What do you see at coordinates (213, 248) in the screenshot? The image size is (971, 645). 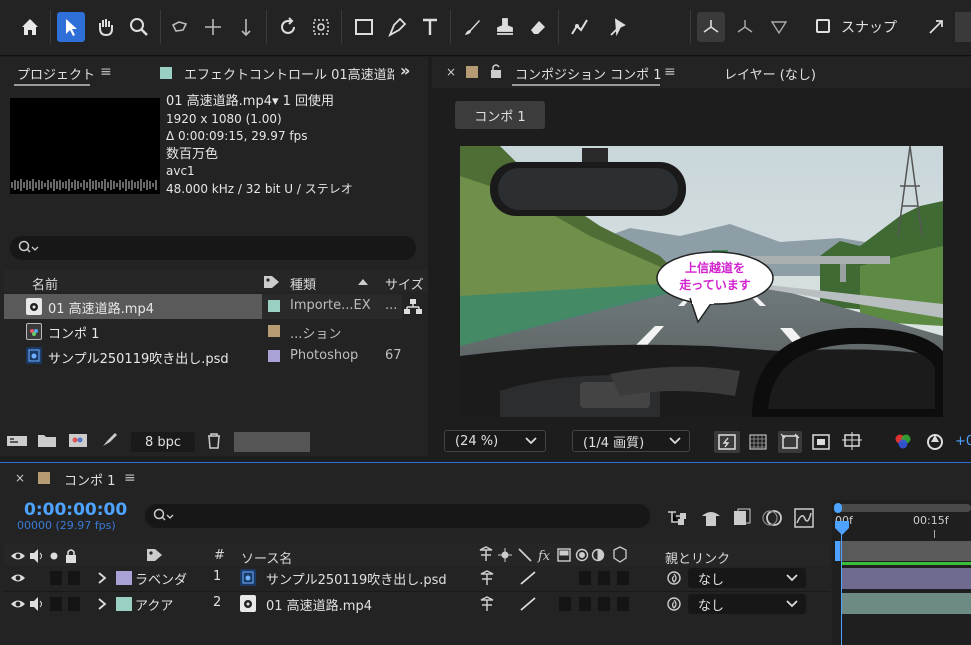 I see `project-search-input` at bounding box center [213, 248].